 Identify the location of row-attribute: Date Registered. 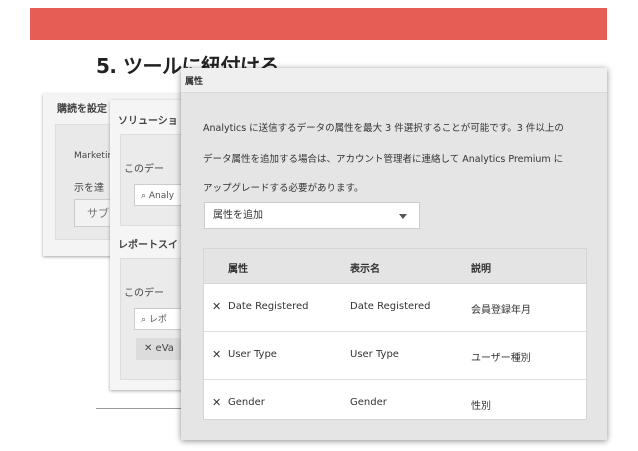
(268, 306).